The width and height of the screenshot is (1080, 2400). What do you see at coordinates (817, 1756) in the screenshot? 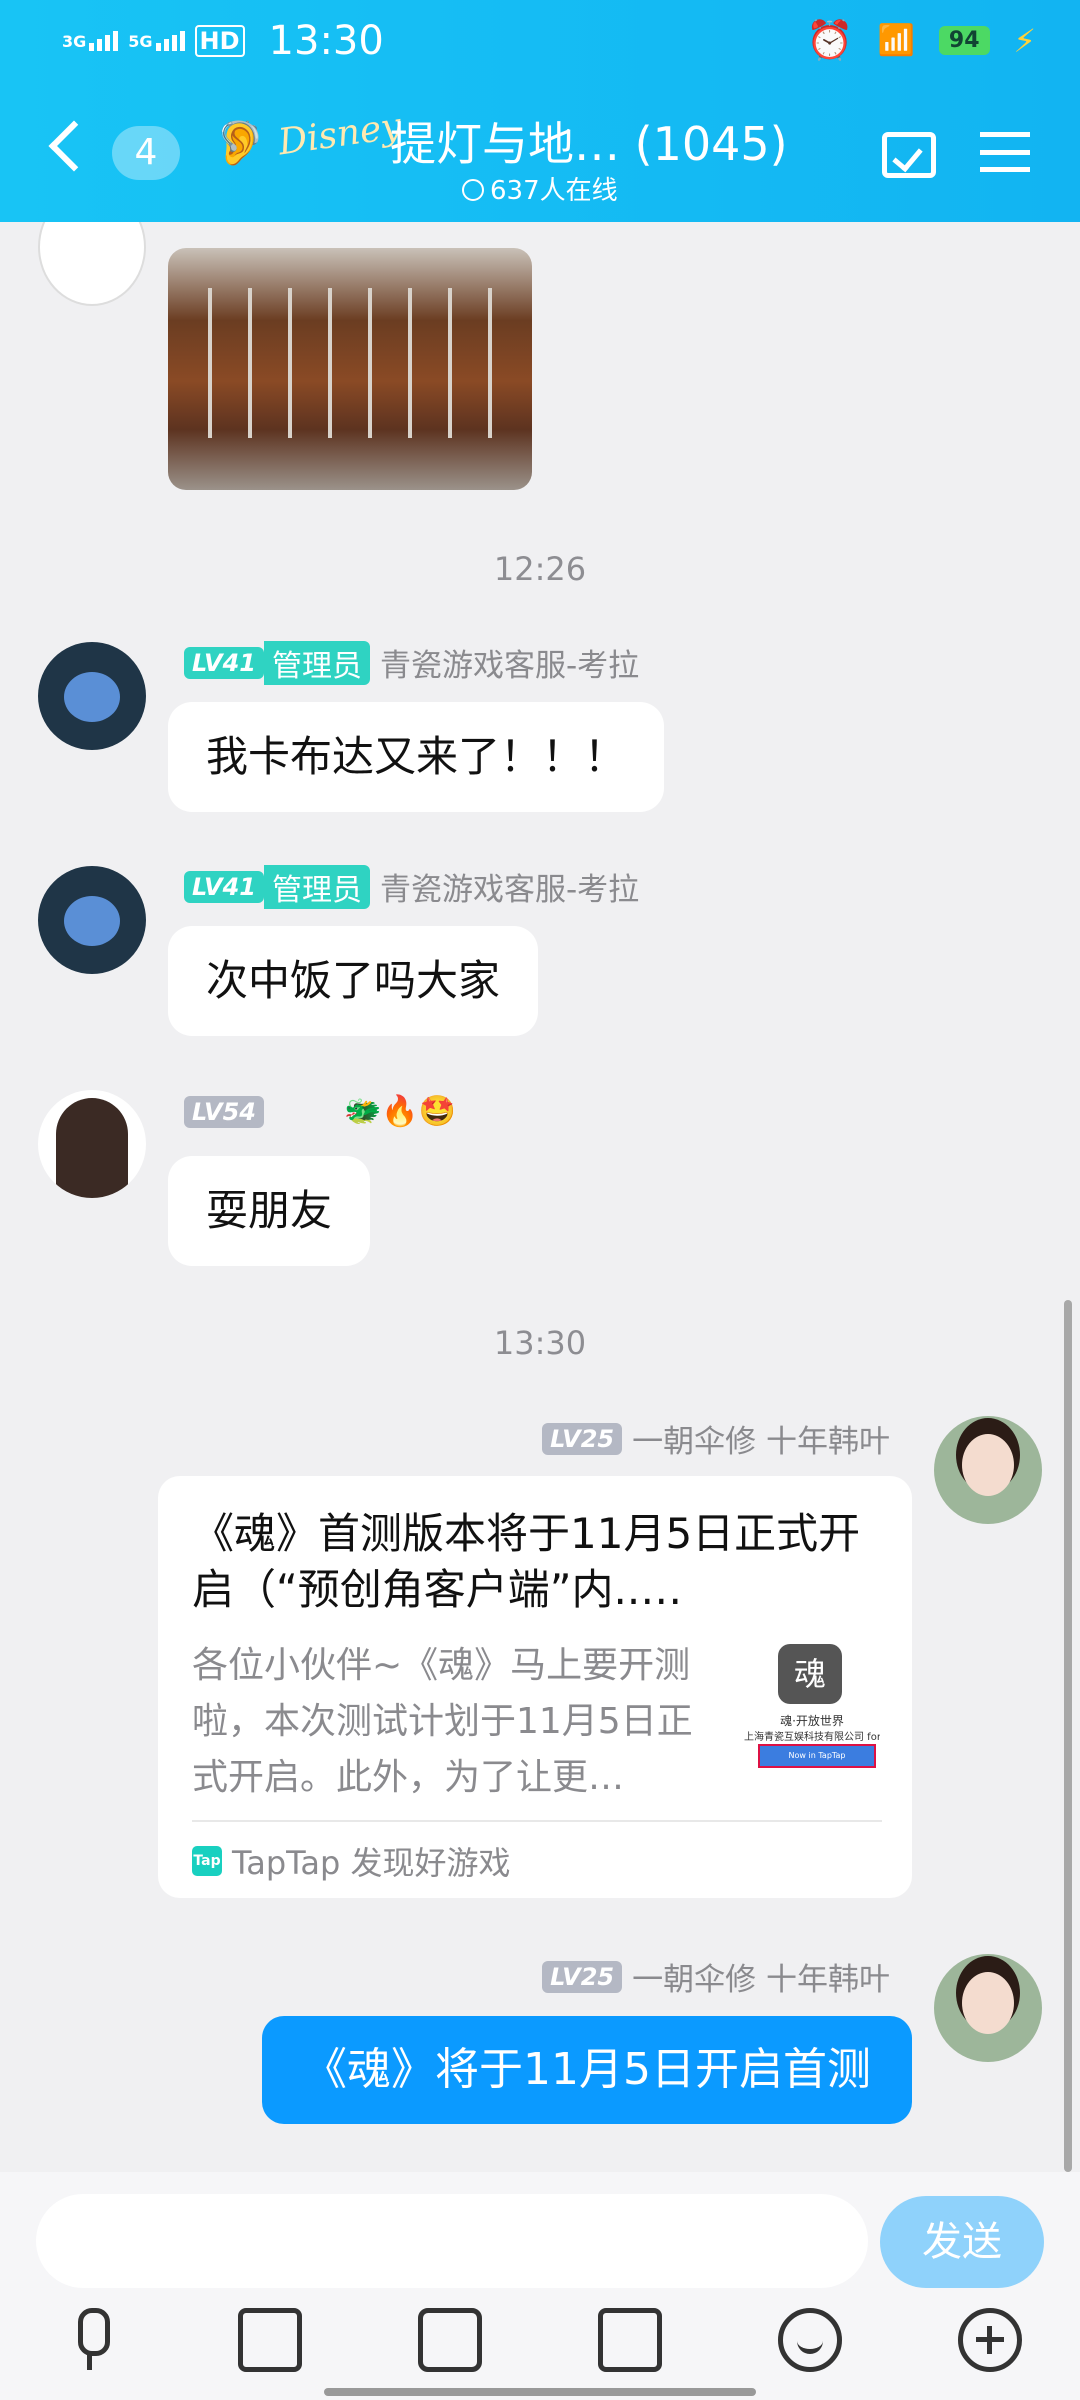
I see `thumb-button: Now in TapTap` at bounding box center [817, 1756].